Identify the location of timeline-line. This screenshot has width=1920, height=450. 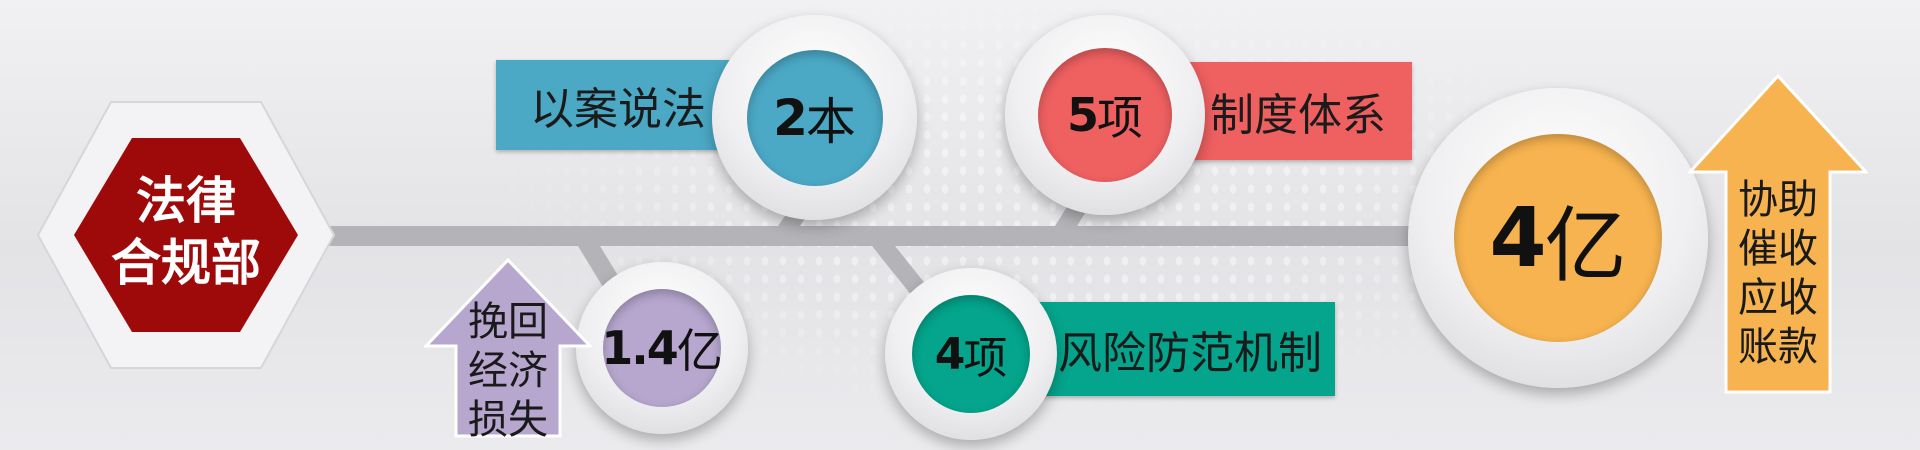
(890, 236).